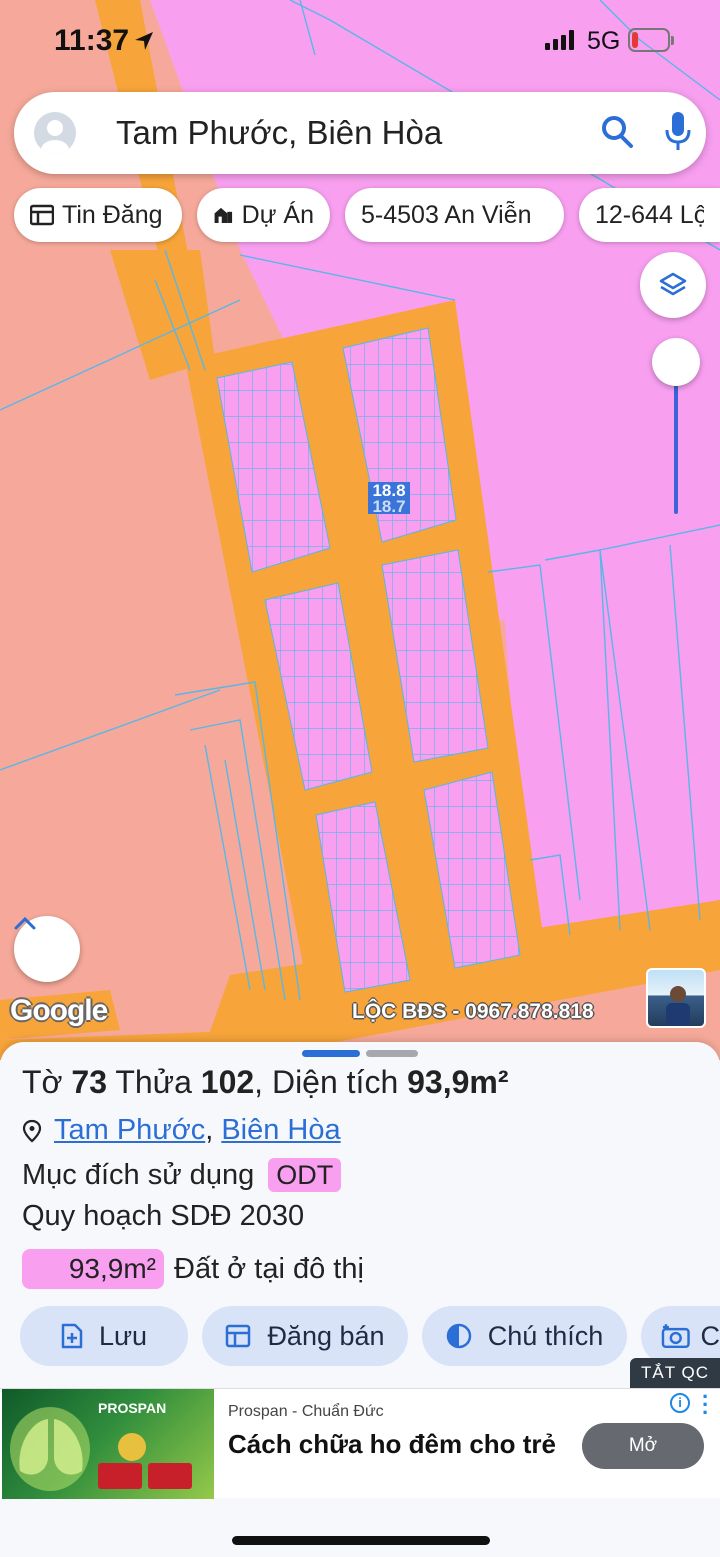  I want to click on network-type: 5G, so click(604, 41).